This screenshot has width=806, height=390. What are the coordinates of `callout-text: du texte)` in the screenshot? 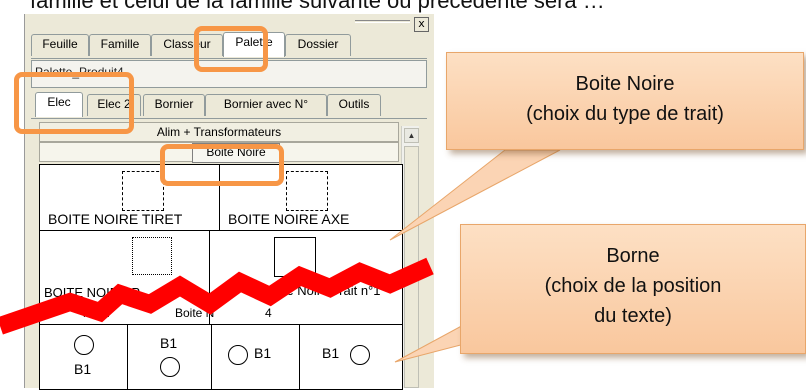 It's located at (633, 316).